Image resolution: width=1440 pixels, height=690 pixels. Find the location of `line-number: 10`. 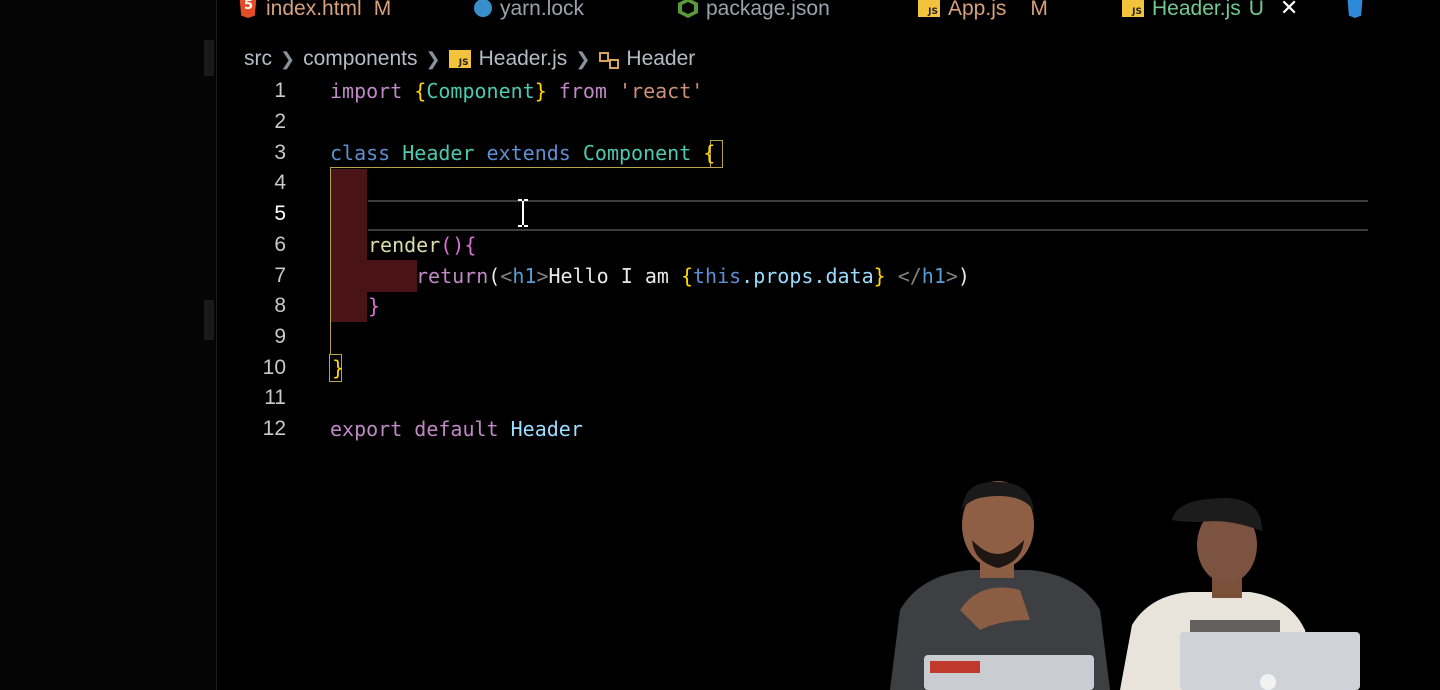

line-number: 10 is located at coordinates (274, 367).